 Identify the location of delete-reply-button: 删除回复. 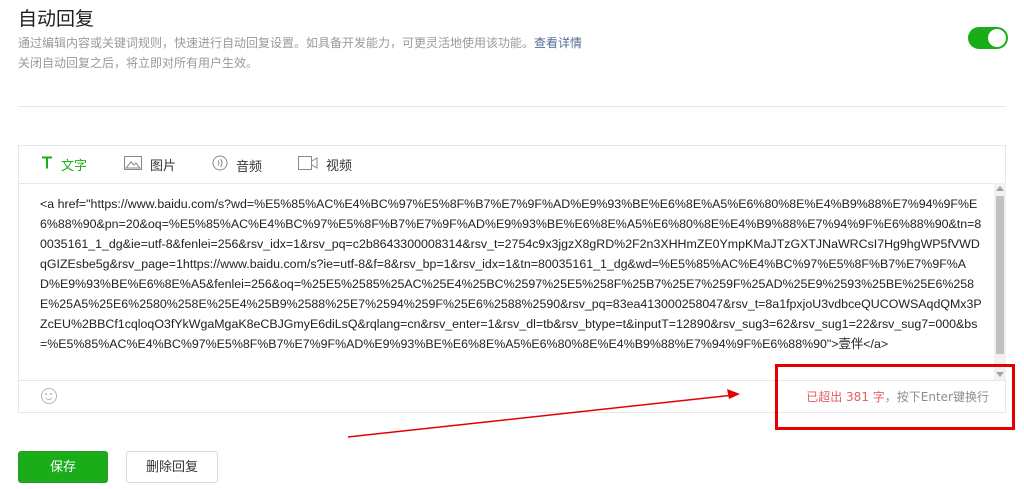
(172, 467).